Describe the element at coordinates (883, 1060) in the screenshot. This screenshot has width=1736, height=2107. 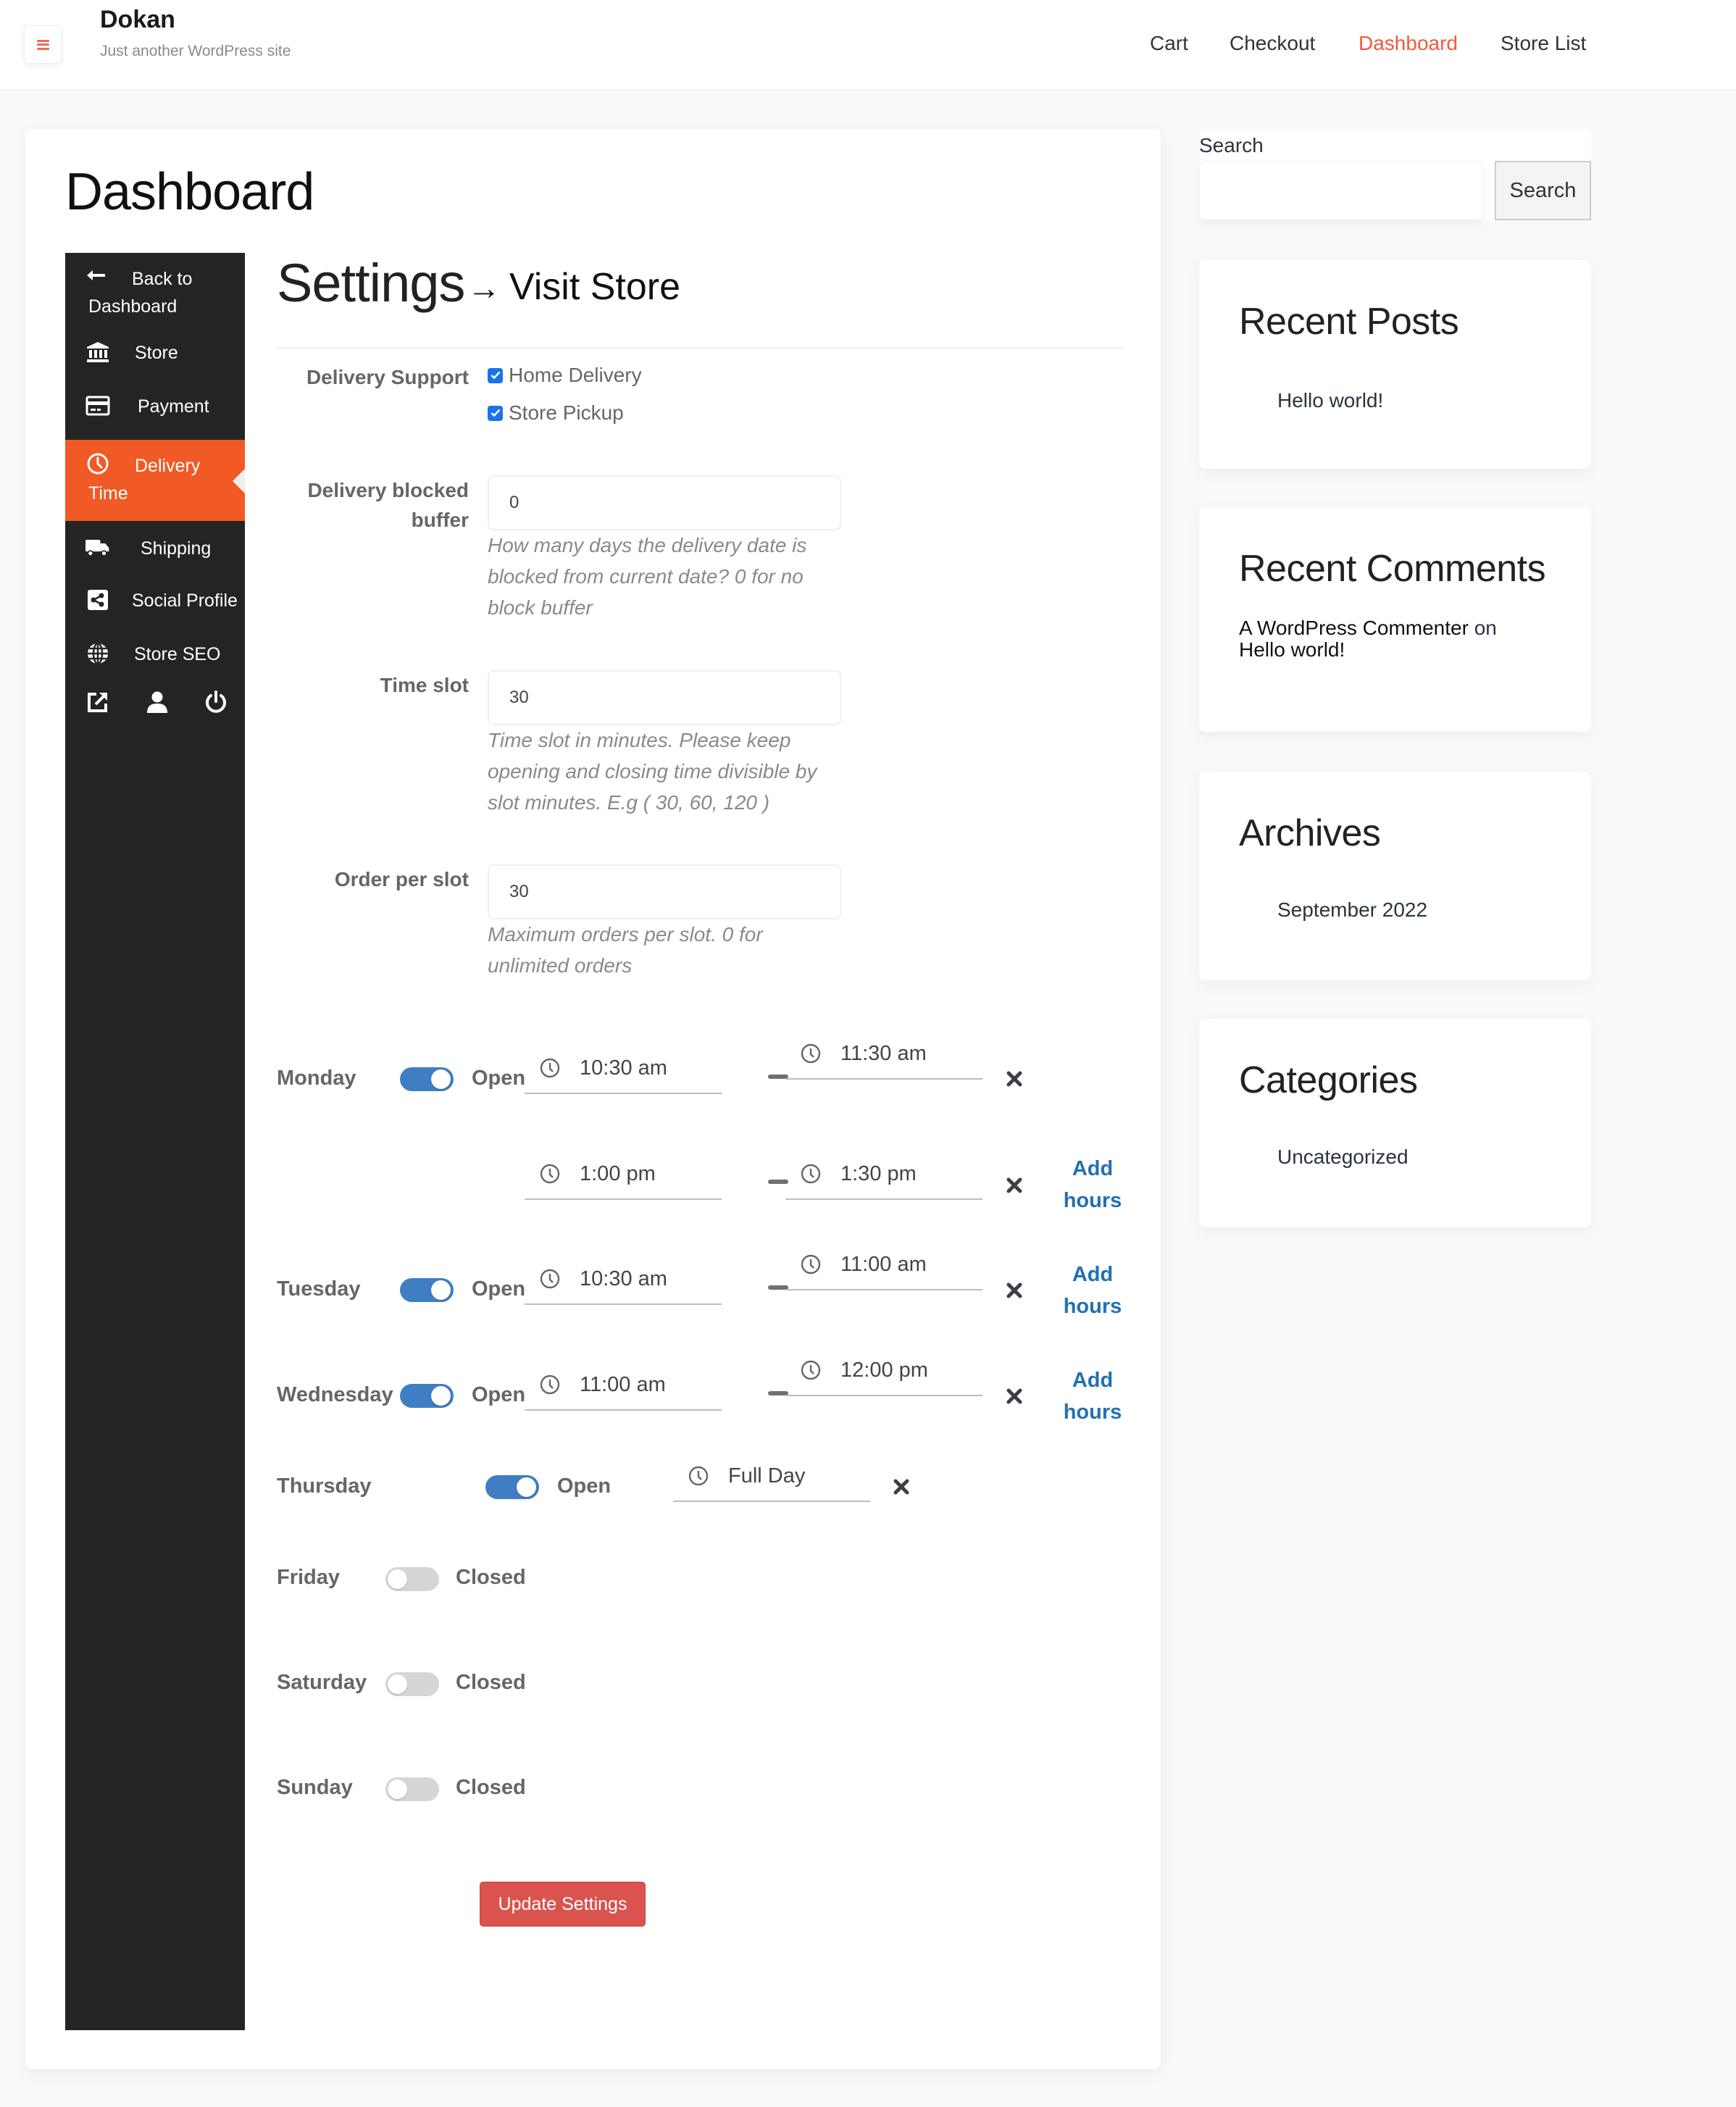
I see `closing-time-field: 11:30 am` at that location.